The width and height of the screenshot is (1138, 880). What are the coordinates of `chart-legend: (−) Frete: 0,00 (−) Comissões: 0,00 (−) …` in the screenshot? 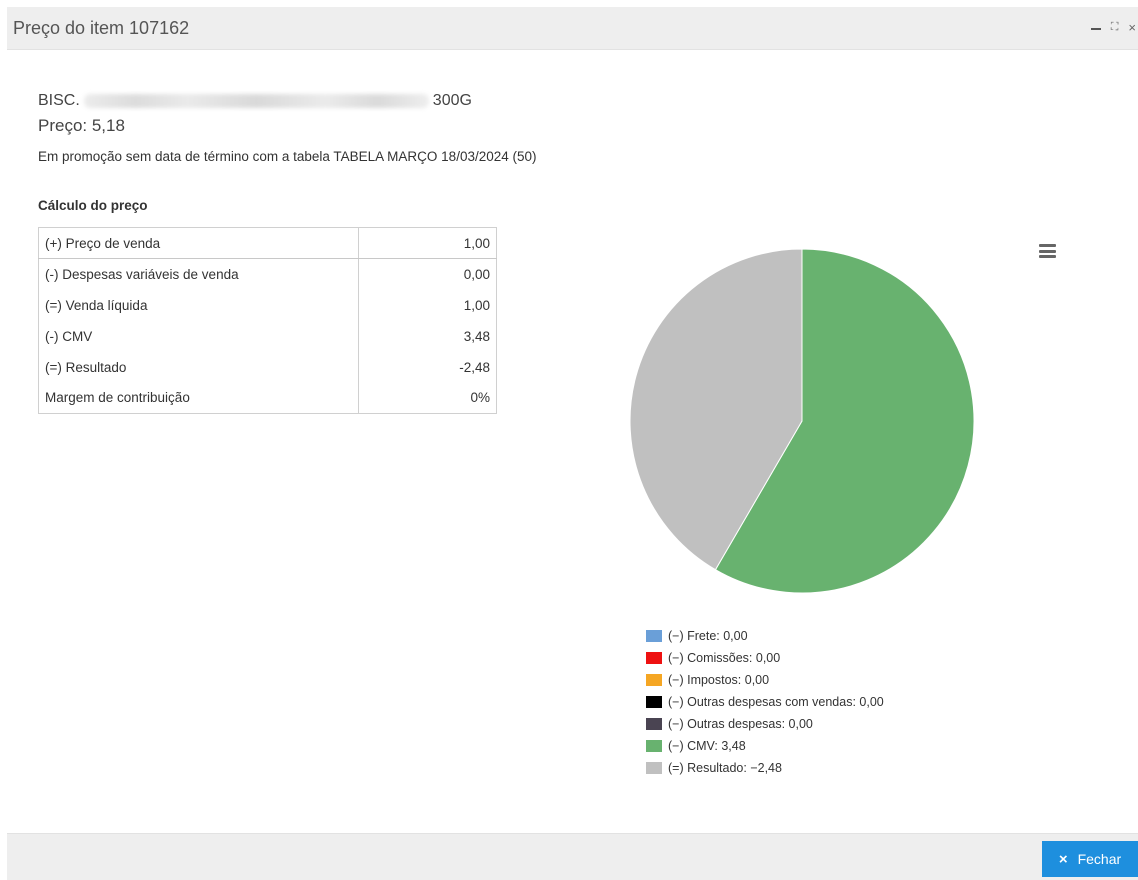 It's located at (765, 702).